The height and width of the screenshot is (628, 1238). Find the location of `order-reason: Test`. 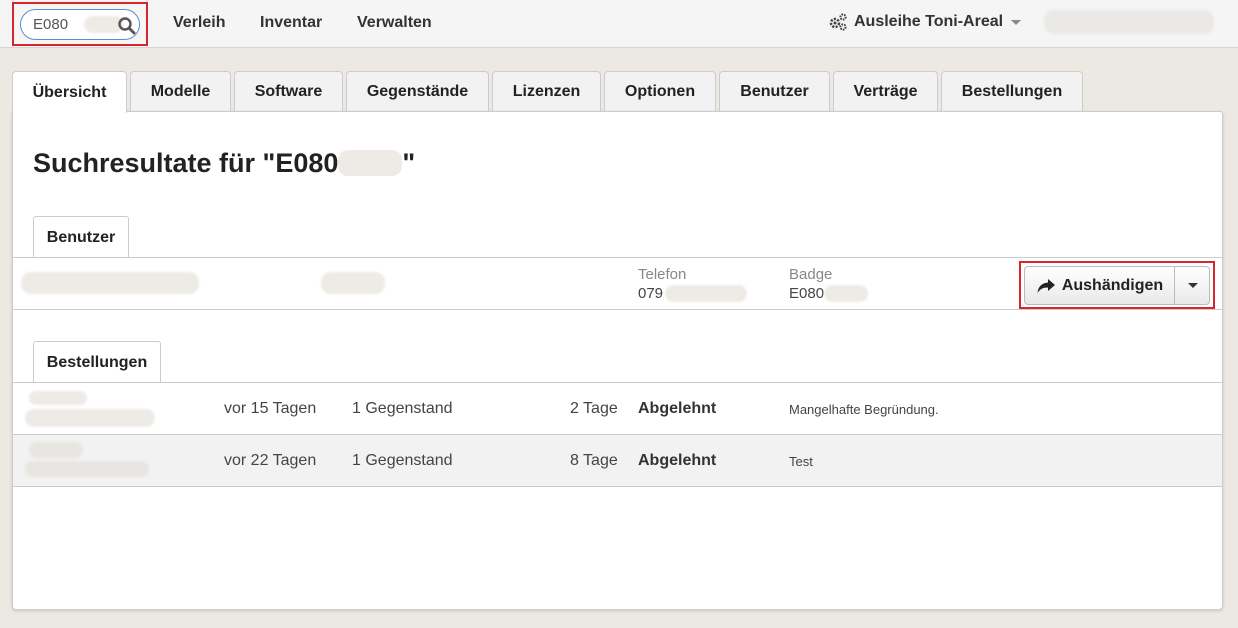

order-reason: Test is located at coordinates (801, 461).